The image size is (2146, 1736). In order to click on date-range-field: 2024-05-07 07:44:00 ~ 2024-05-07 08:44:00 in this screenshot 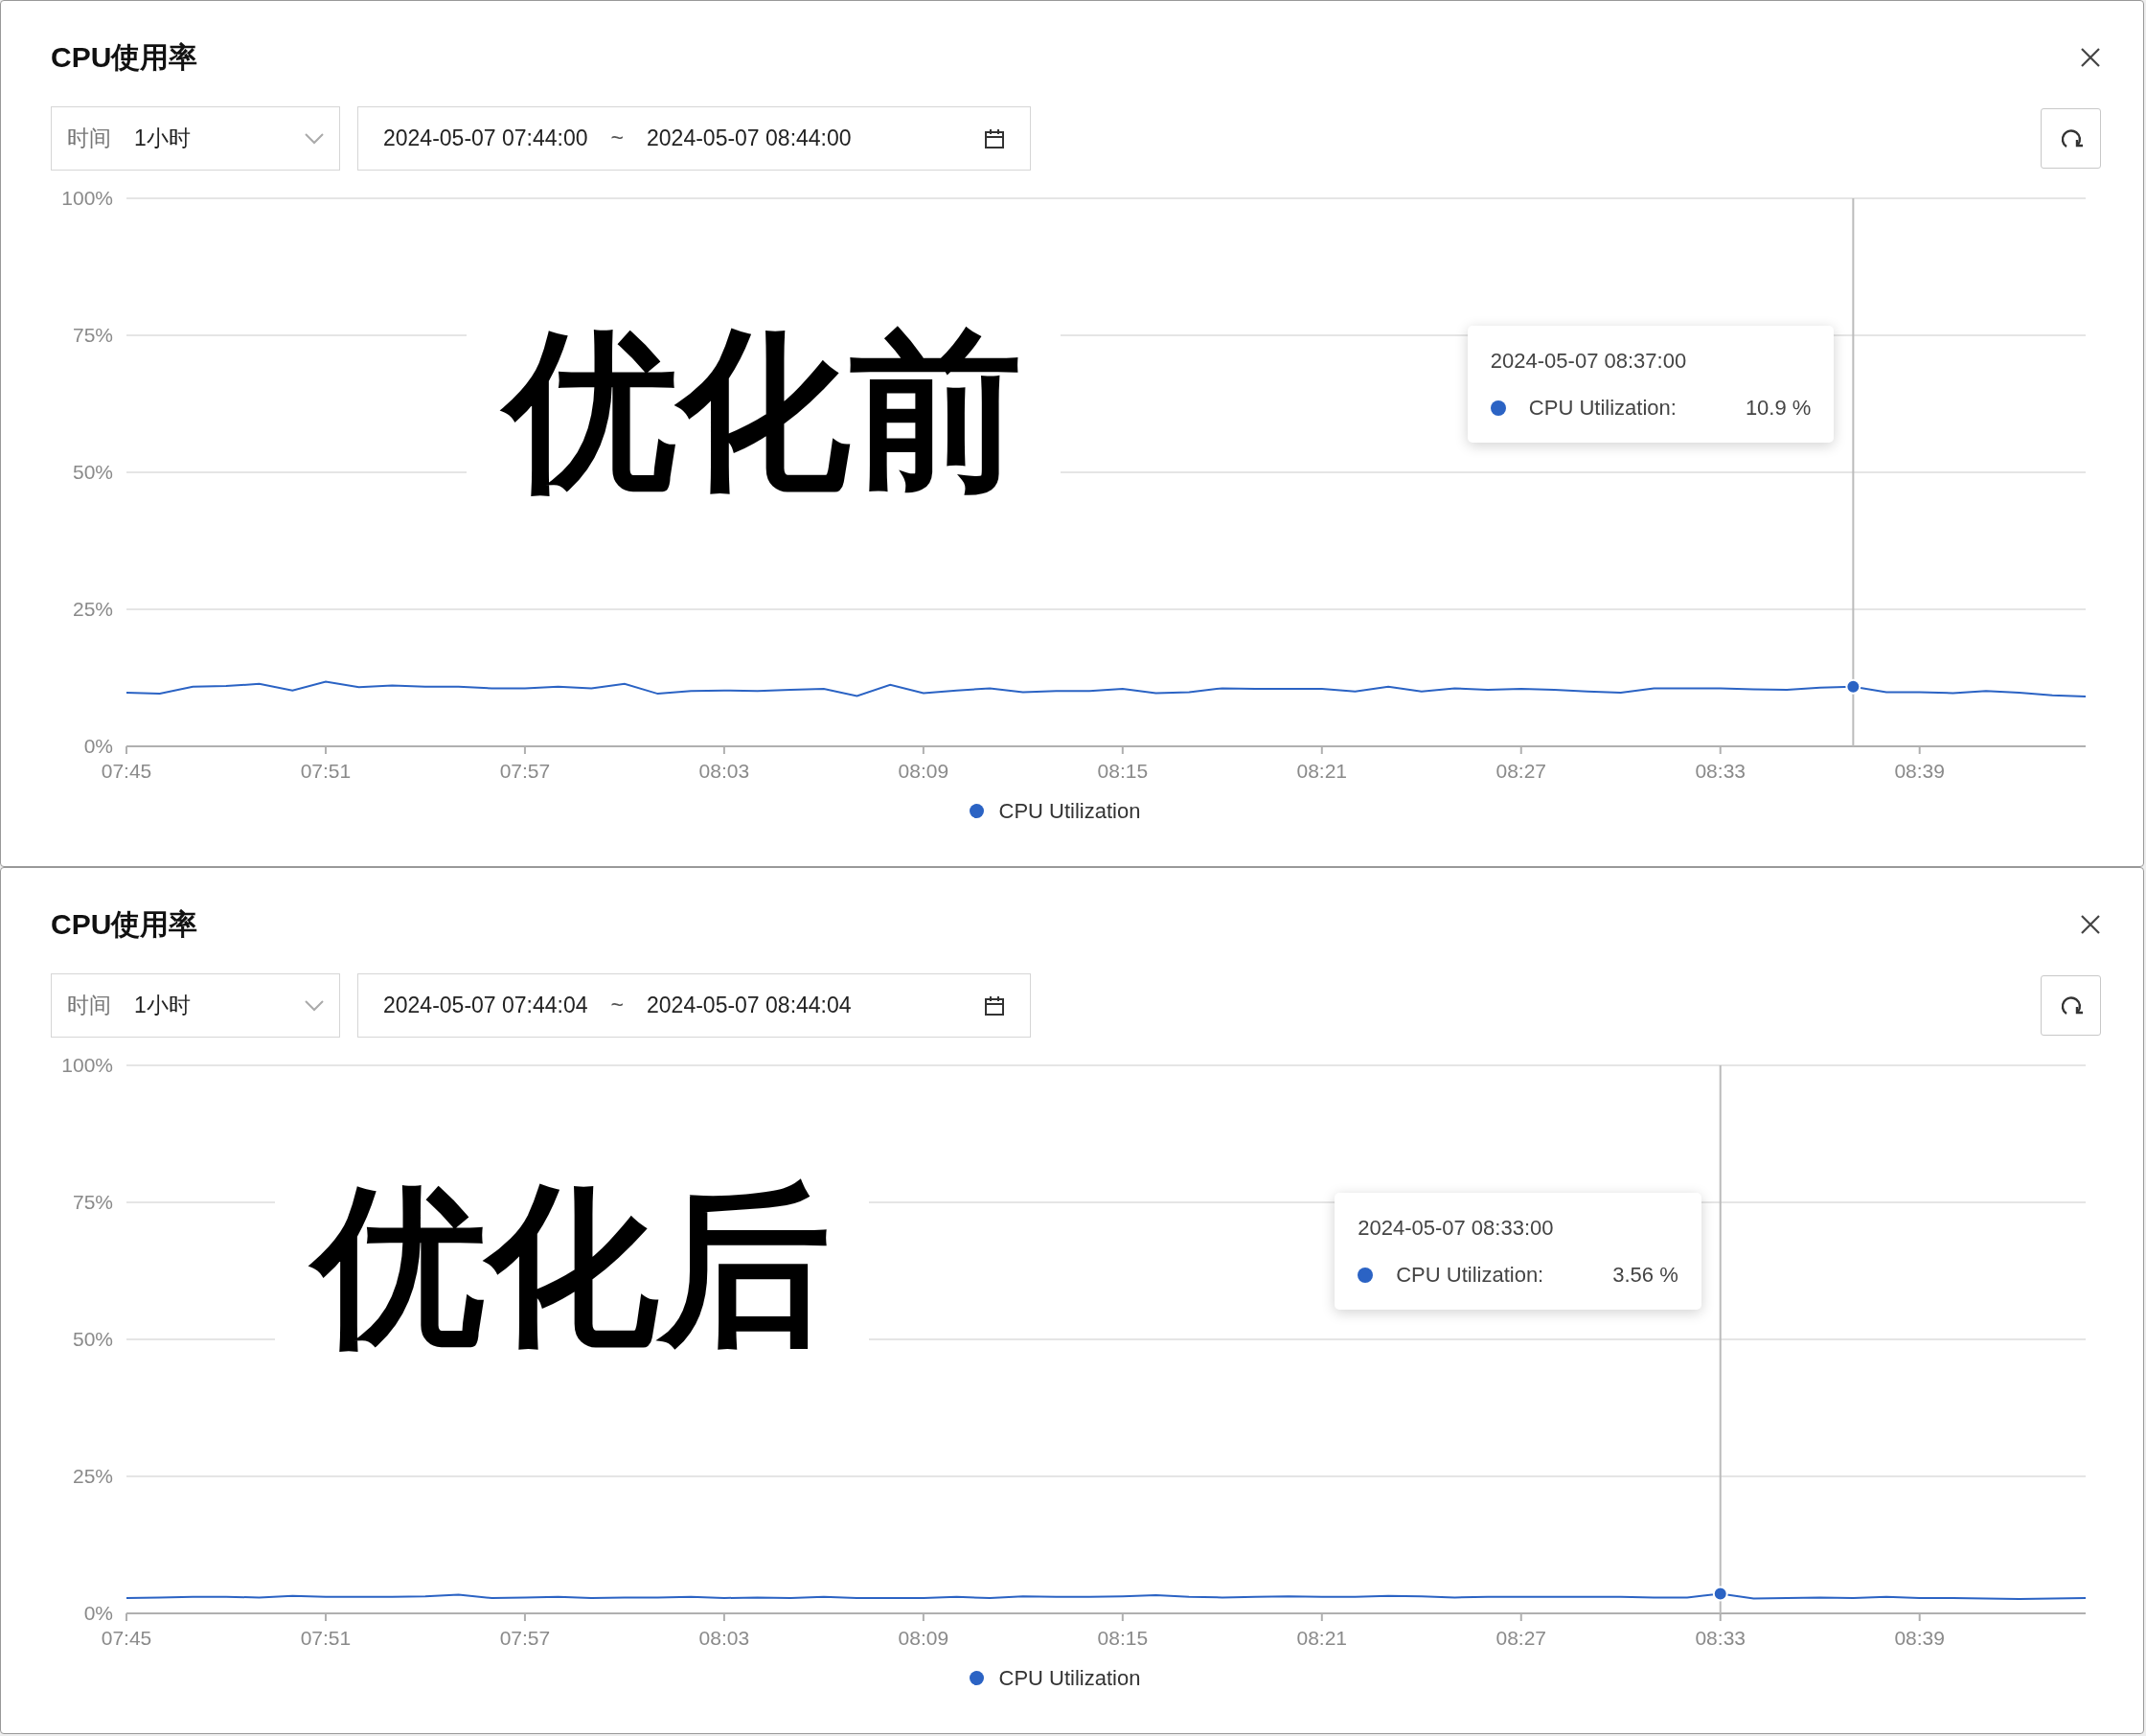, I will do `click(694, 139)`.